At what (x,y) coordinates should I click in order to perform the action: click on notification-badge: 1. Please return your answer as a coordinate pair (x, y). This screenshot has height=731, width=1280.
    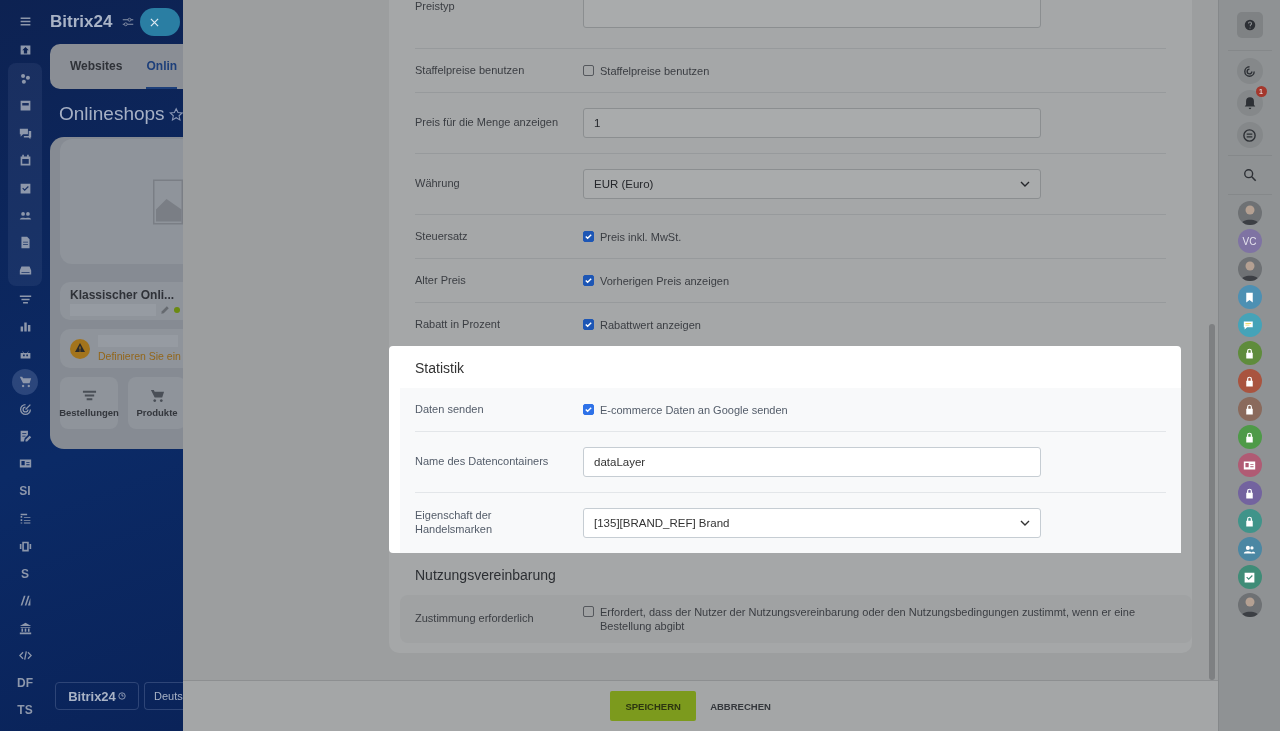
    Looking at the image, I should click on (1261, 91).